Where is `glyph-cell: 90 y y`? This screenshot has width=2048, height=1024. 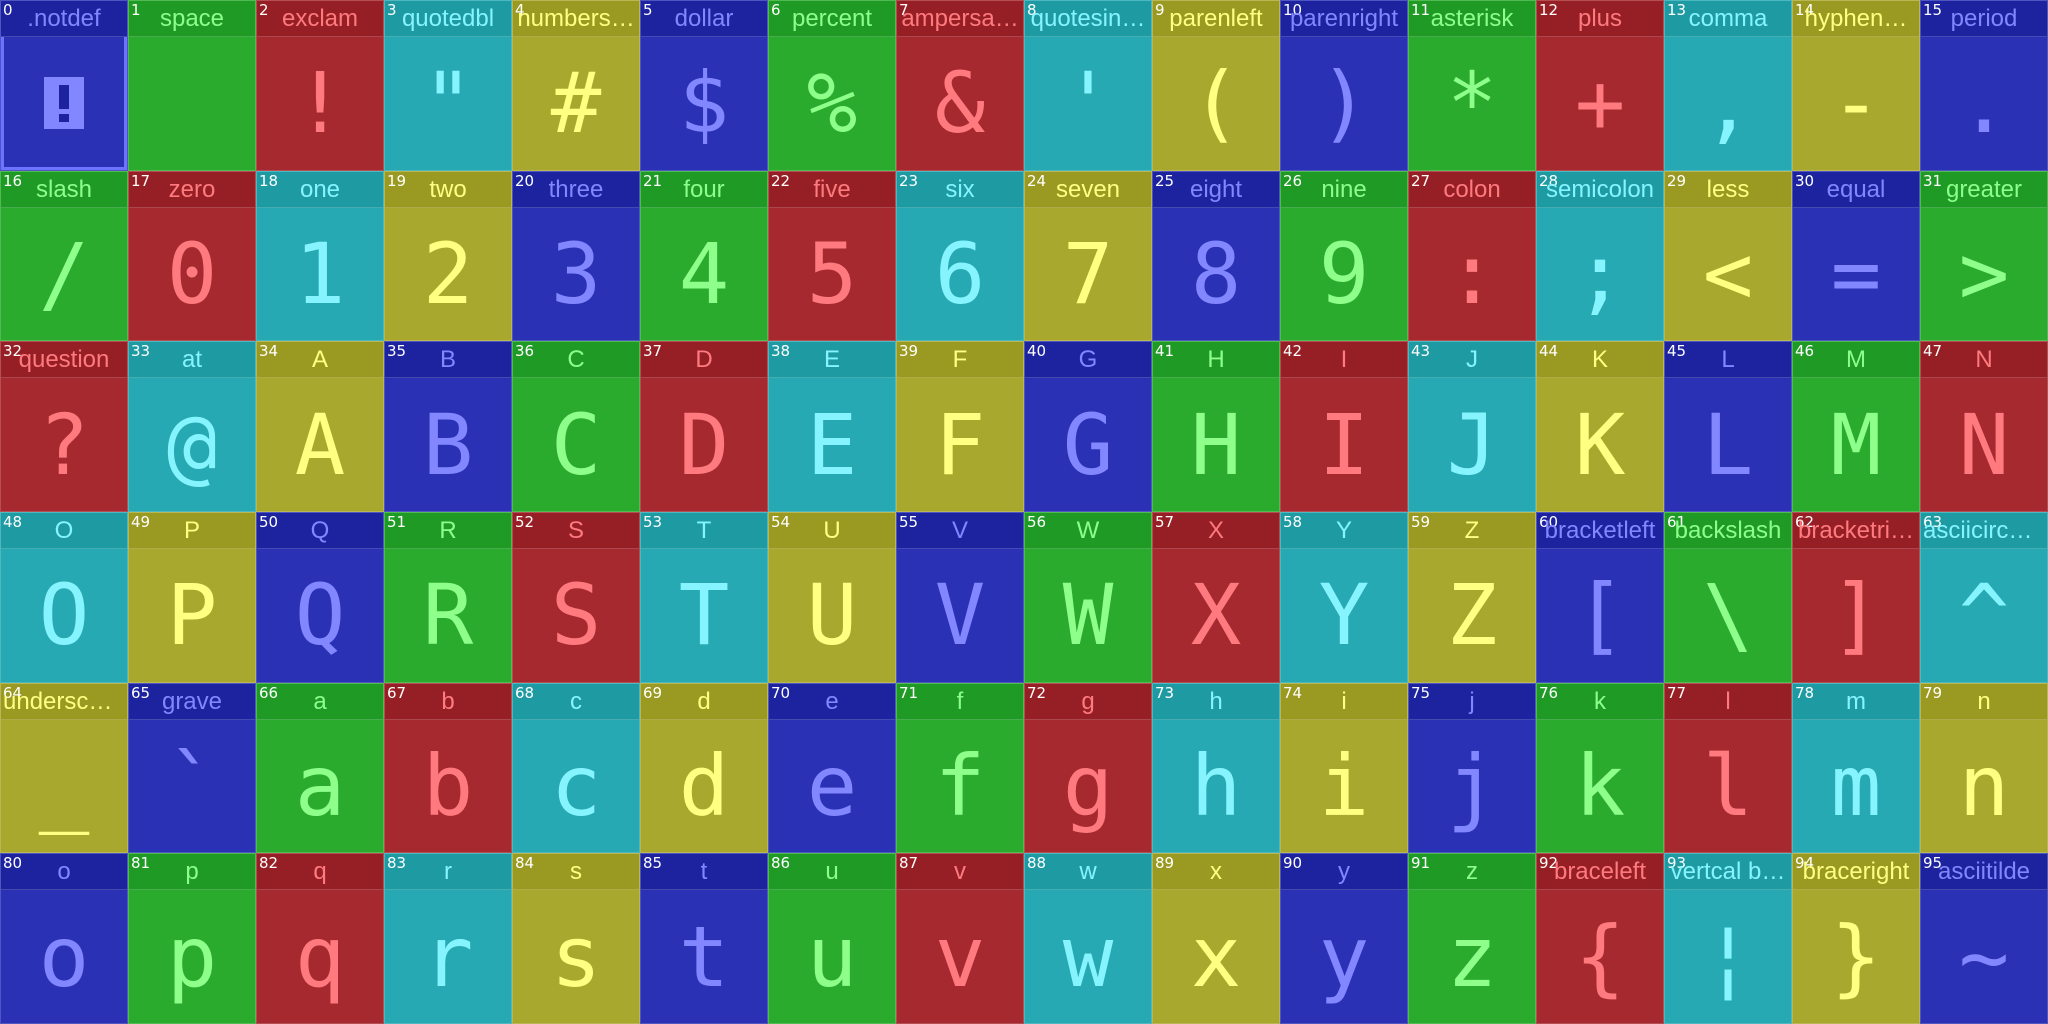 glyph-cell: 90 y y is located at coordinates (1344, 938).